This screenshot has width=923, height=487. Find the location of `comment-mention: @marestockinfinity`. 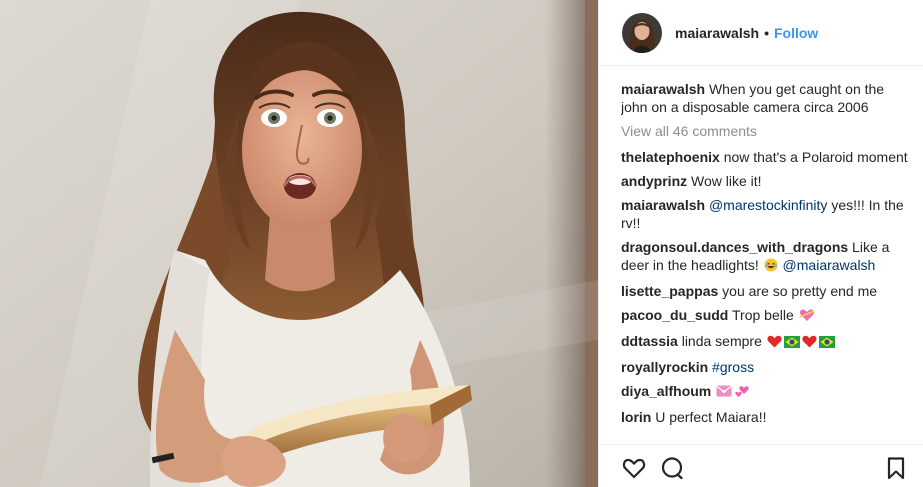

comment-mention: @marestockinfinity is located at coordinates (768, 205).